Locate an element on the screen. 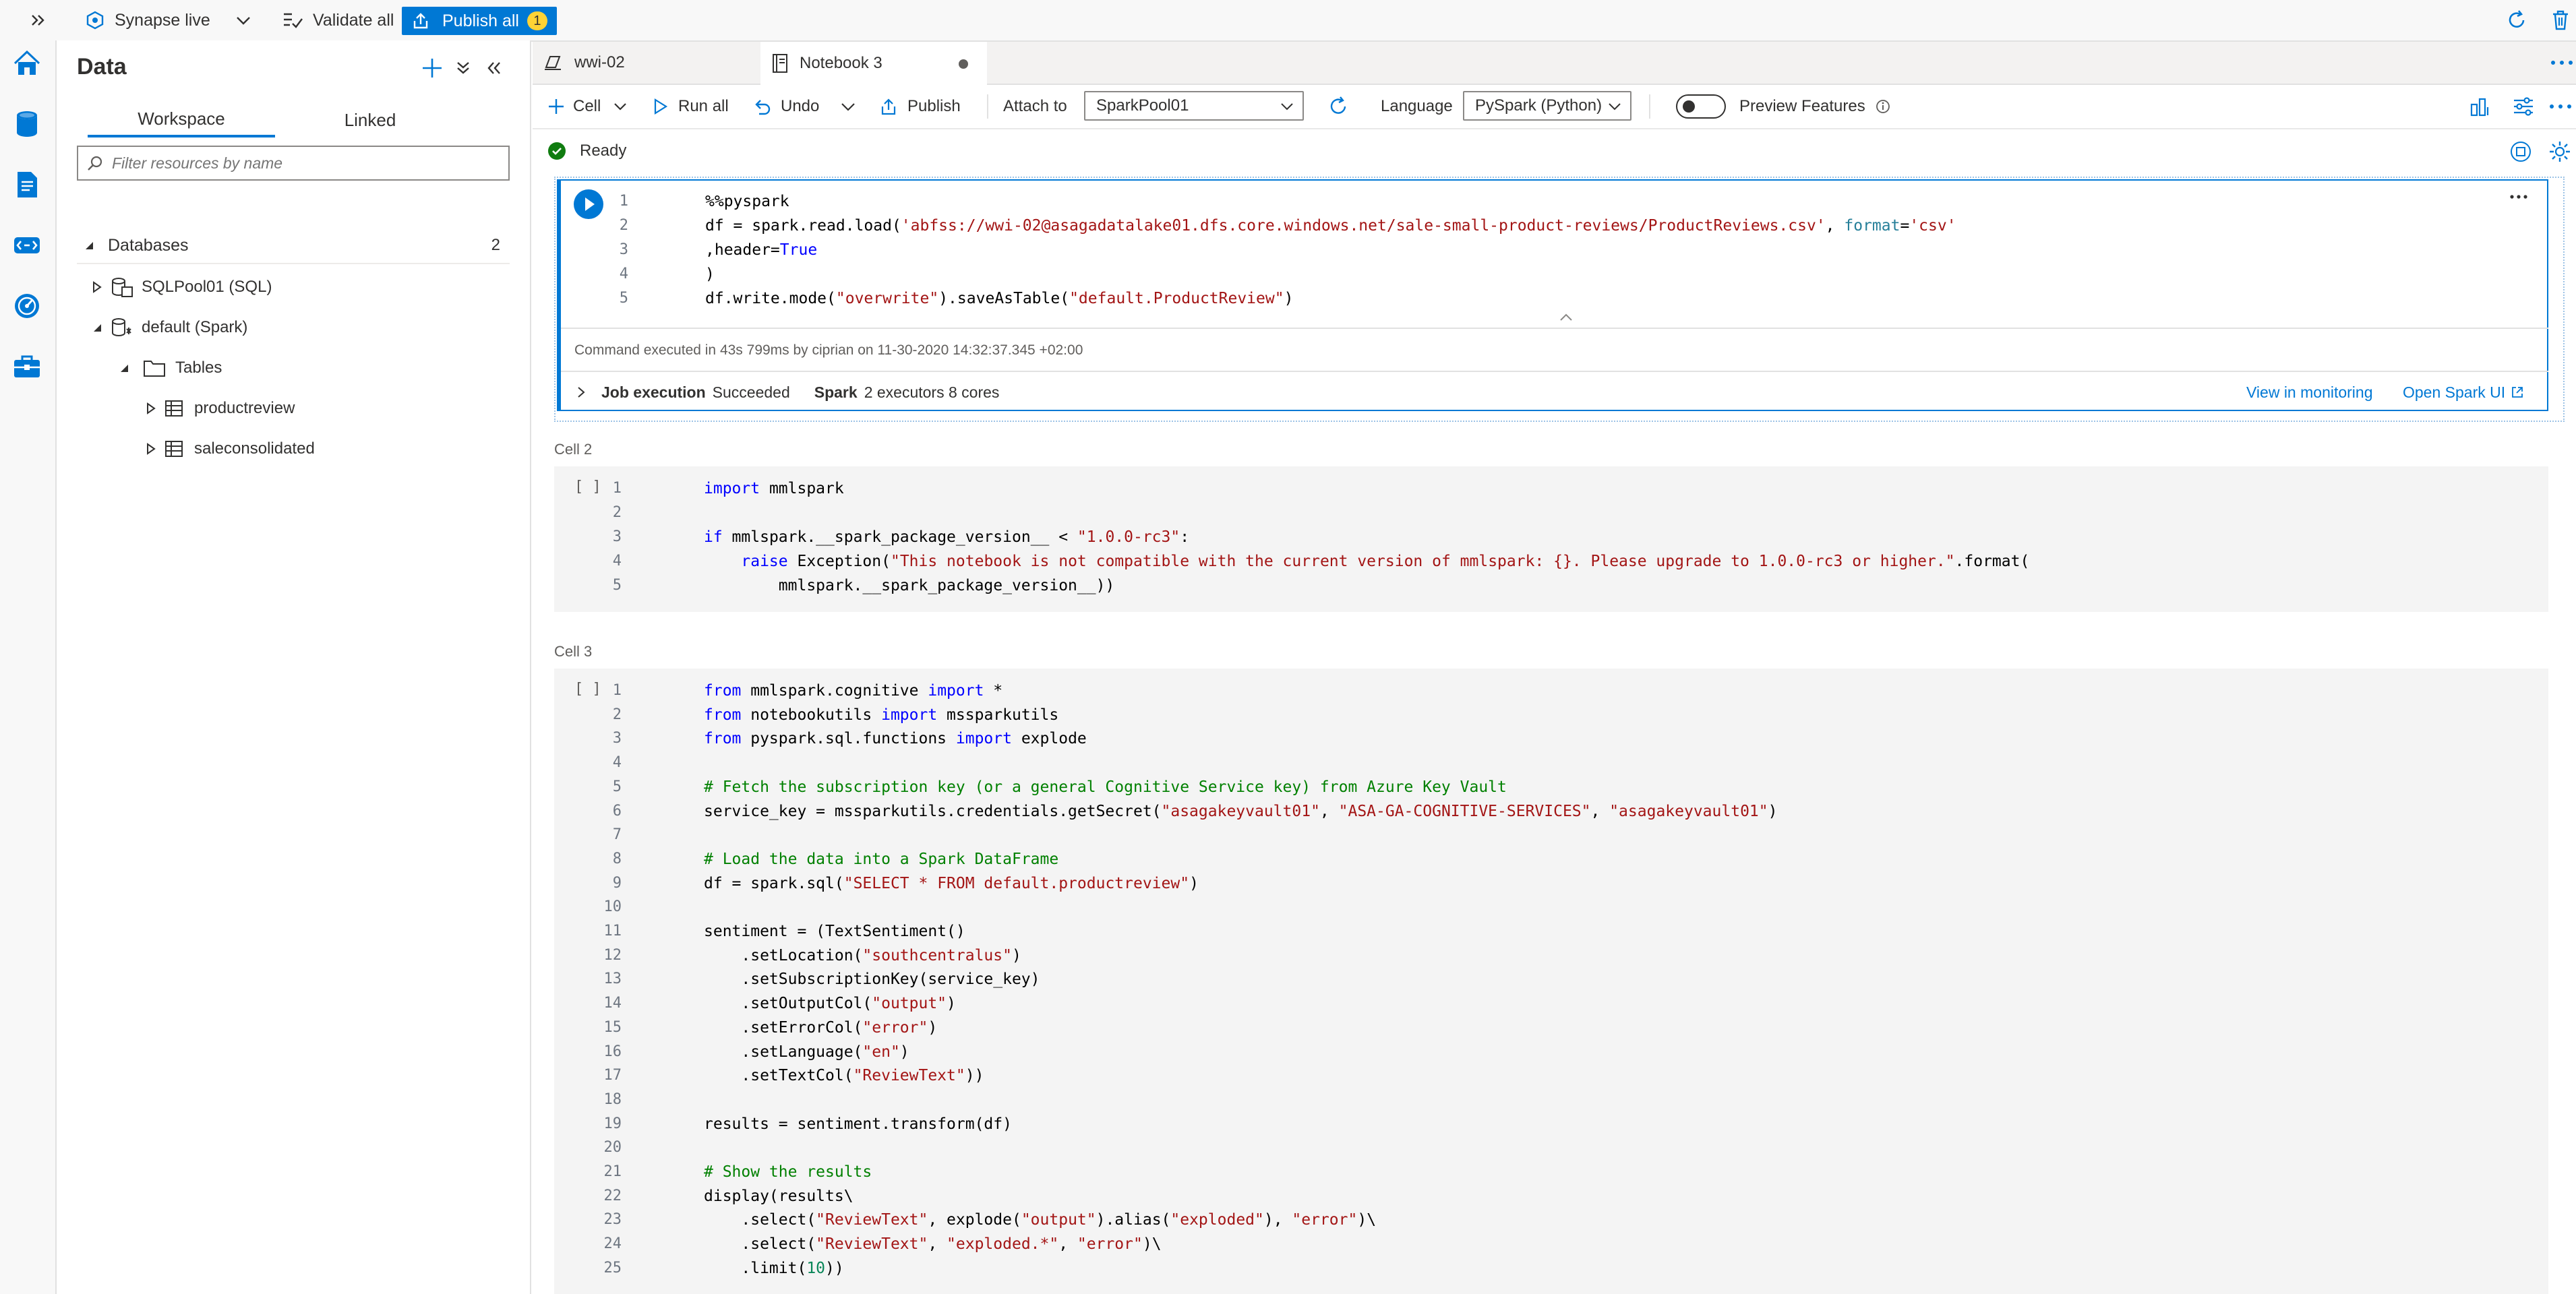 The width and height of the screenshot is (2576, 1294). tab-linked: Linked is located at coordinates (370, 119).